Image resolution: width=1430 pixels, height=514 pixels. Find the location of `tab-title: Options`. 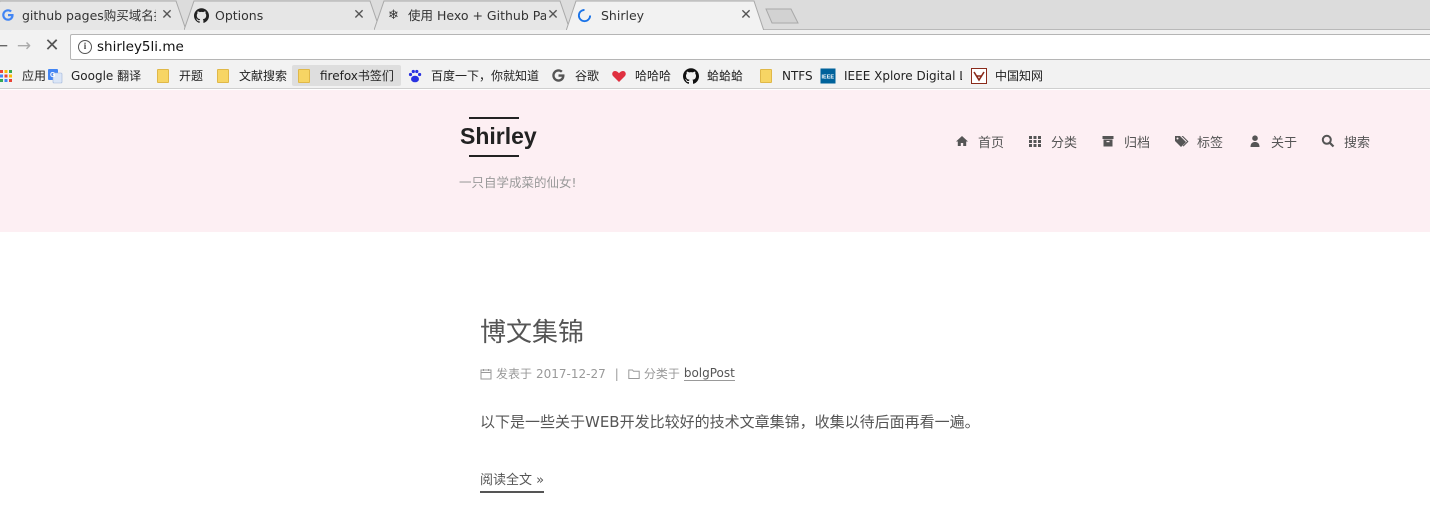

tab-title: Options is located at coordinates (239, 15).